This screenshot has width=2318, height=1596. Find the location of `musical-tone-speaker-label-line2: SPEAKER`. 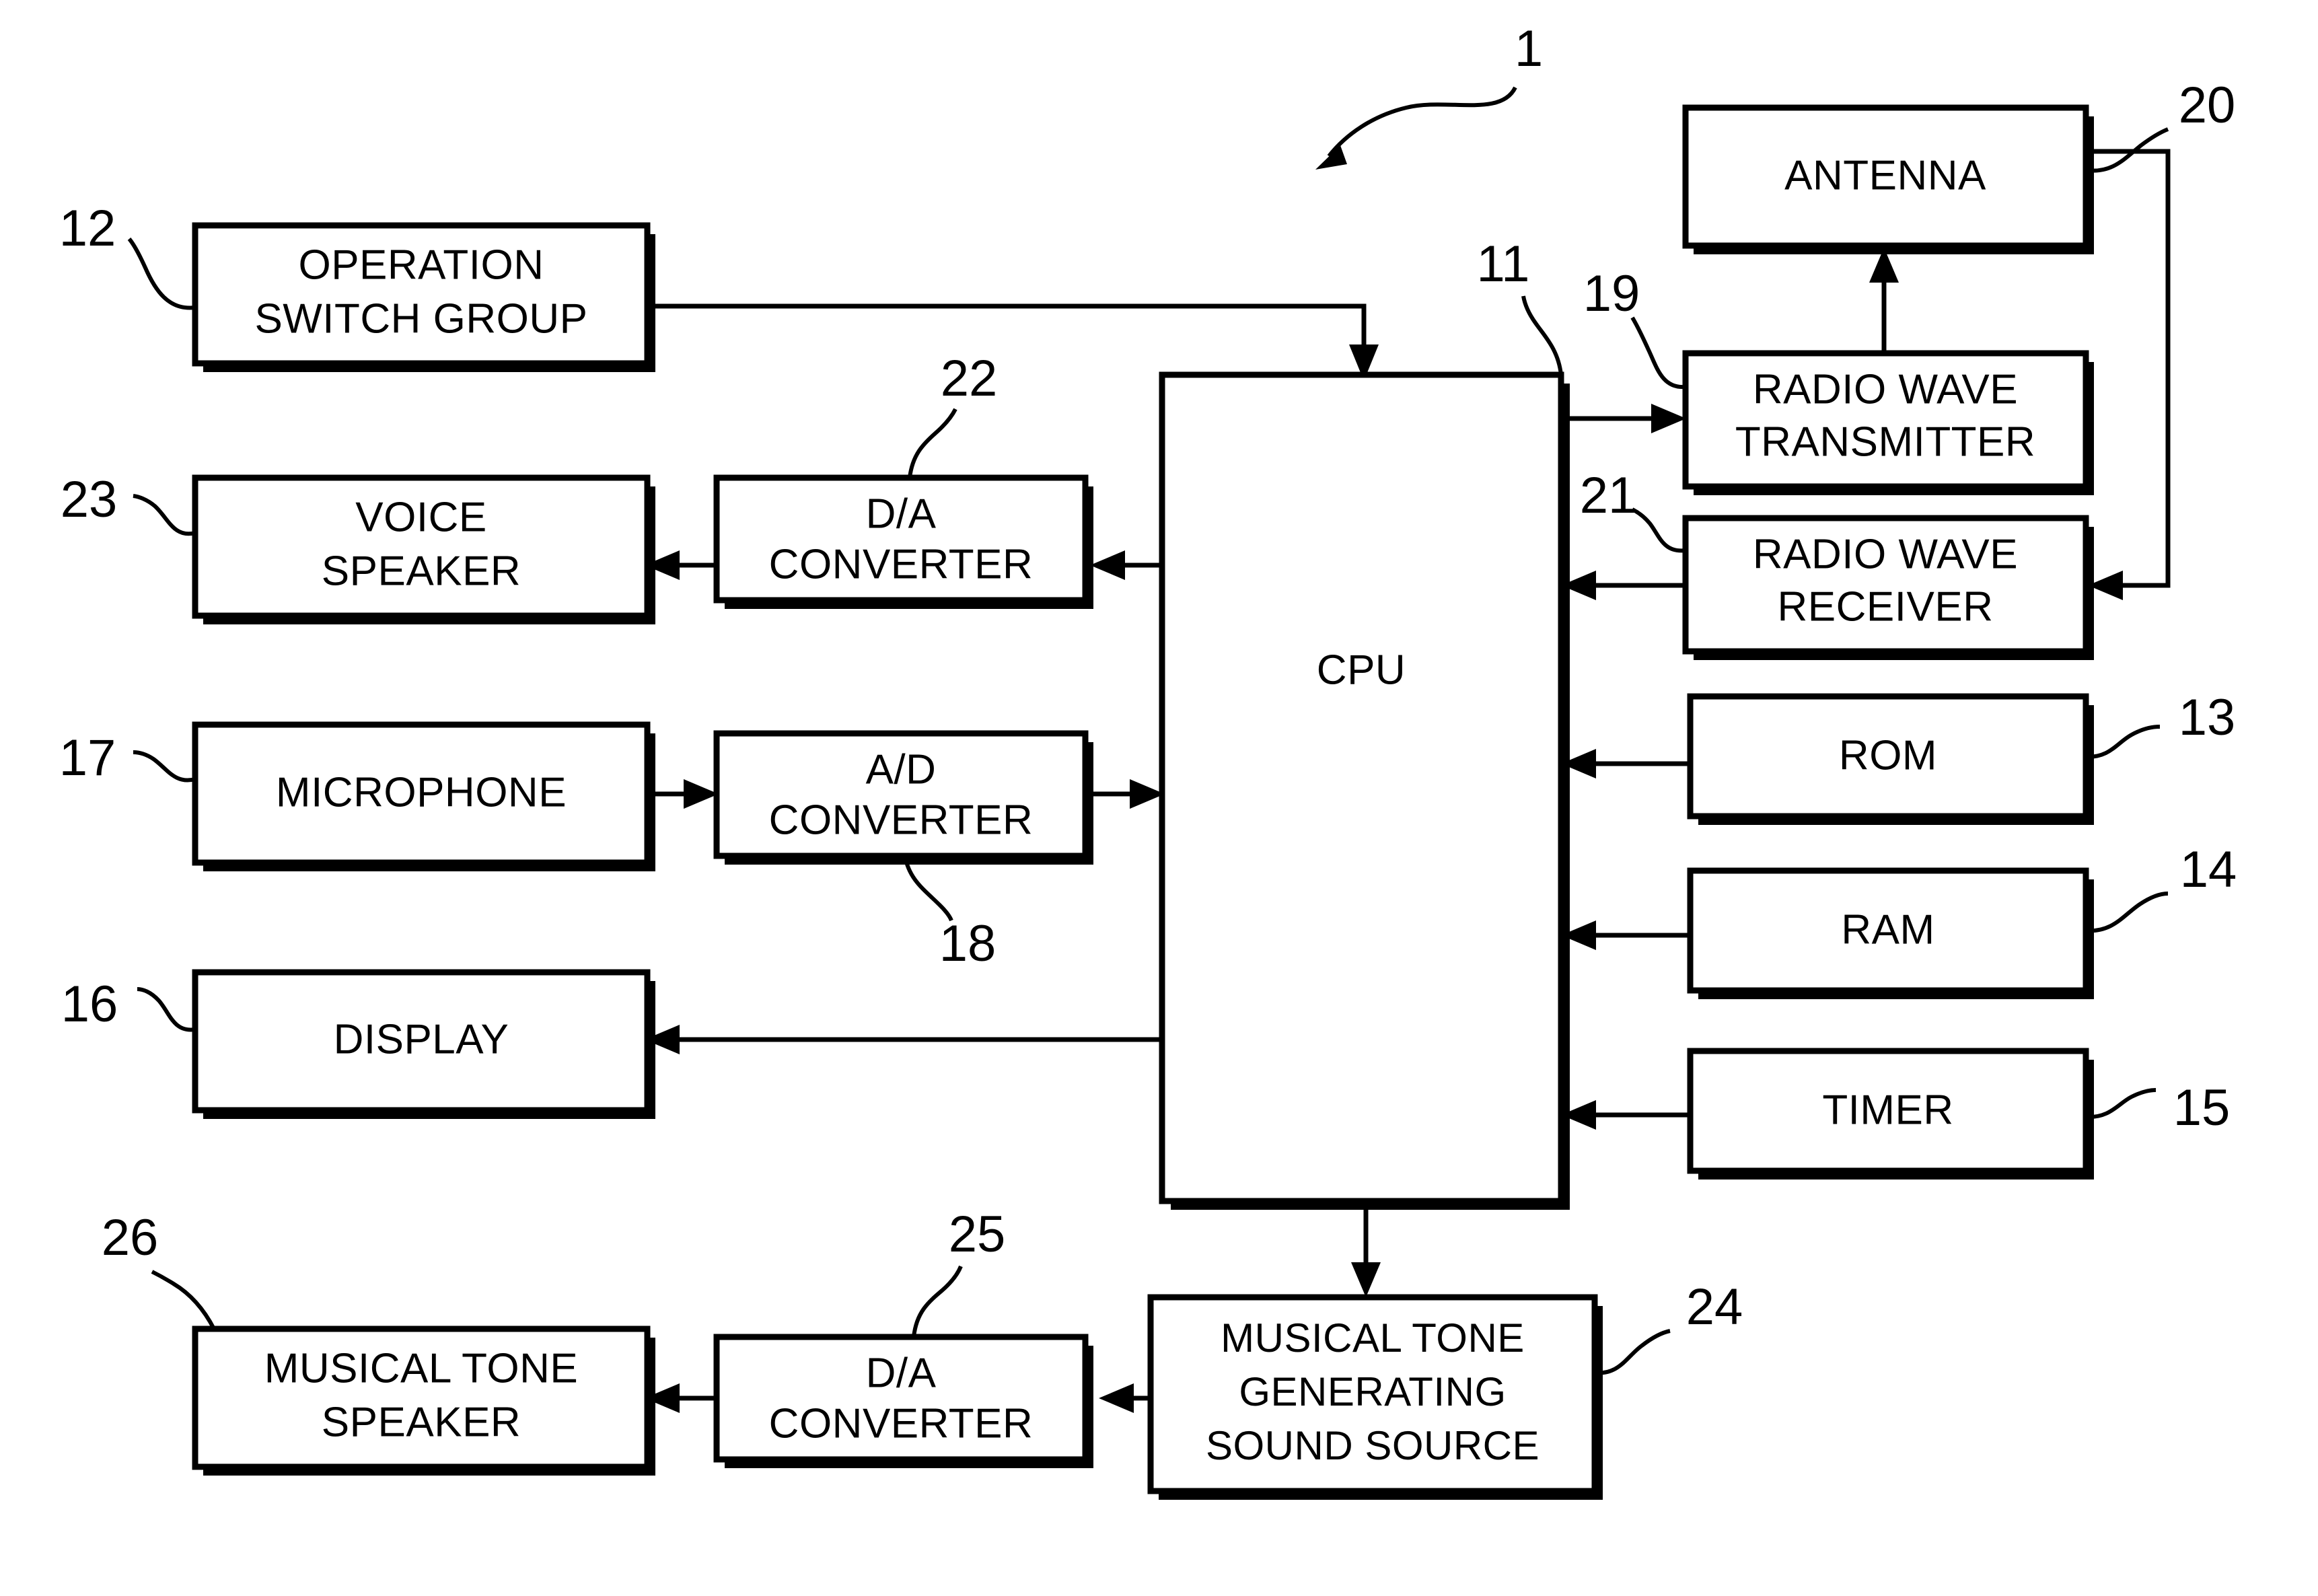

musical-tone-speaker-label-line2: SPEAKER is located at coordinates (421, 1422).